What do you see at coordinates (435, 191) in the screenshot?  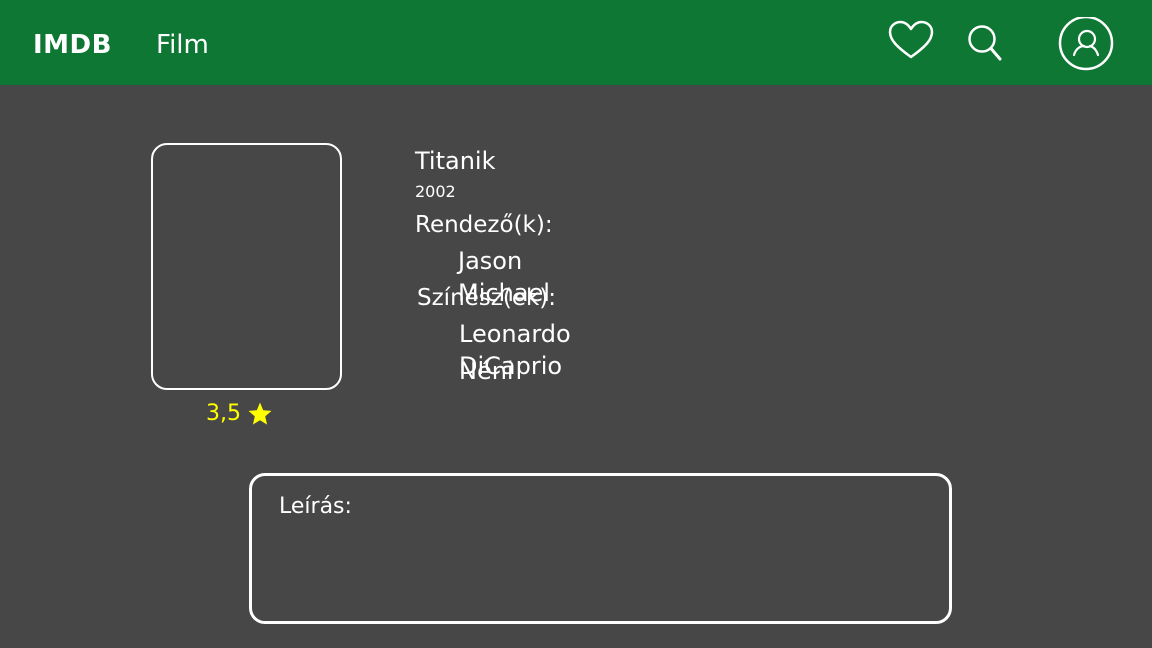 I see `movie-year: 2002` at bounding box center [435, 191].